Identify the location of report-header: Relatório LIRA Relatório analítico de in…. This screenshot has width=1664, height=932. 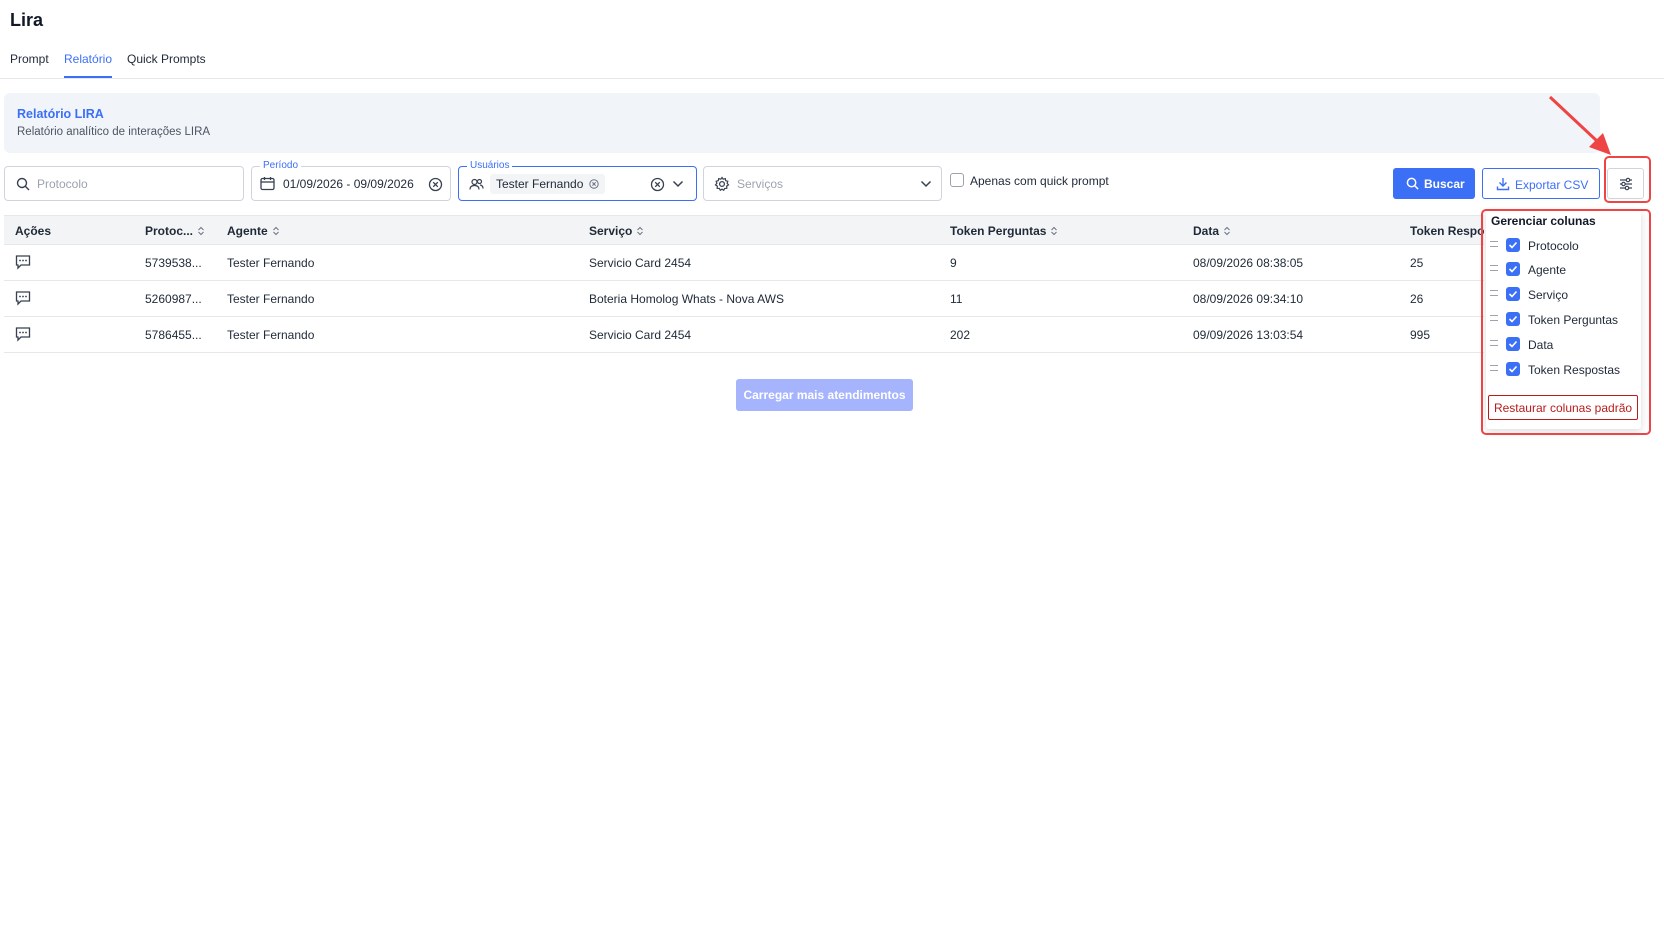
(802, 123).